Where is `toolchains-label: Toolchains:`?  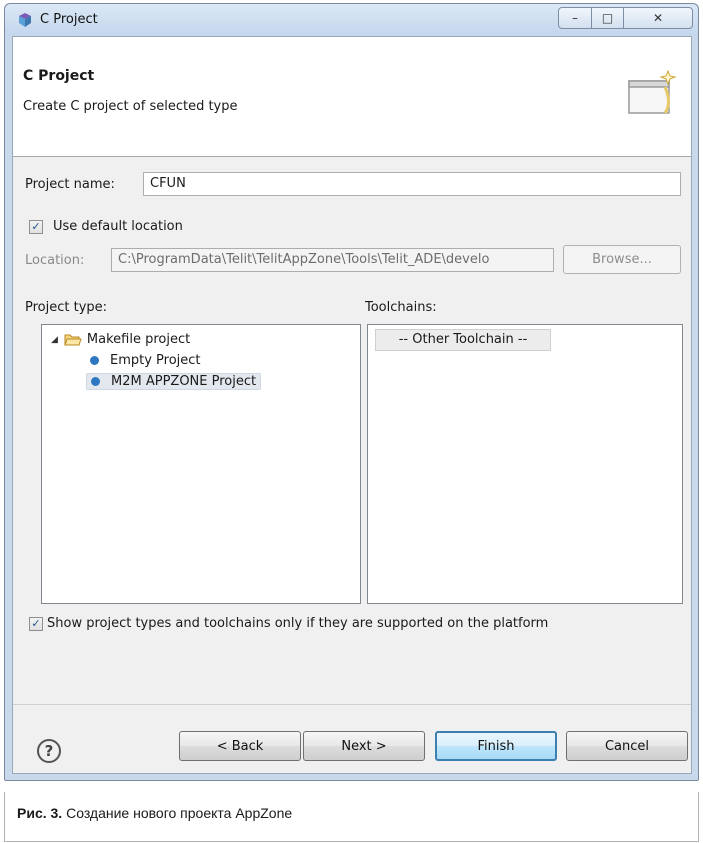 toolchains-label: Toolchains: is located at coordinates (401, 307).